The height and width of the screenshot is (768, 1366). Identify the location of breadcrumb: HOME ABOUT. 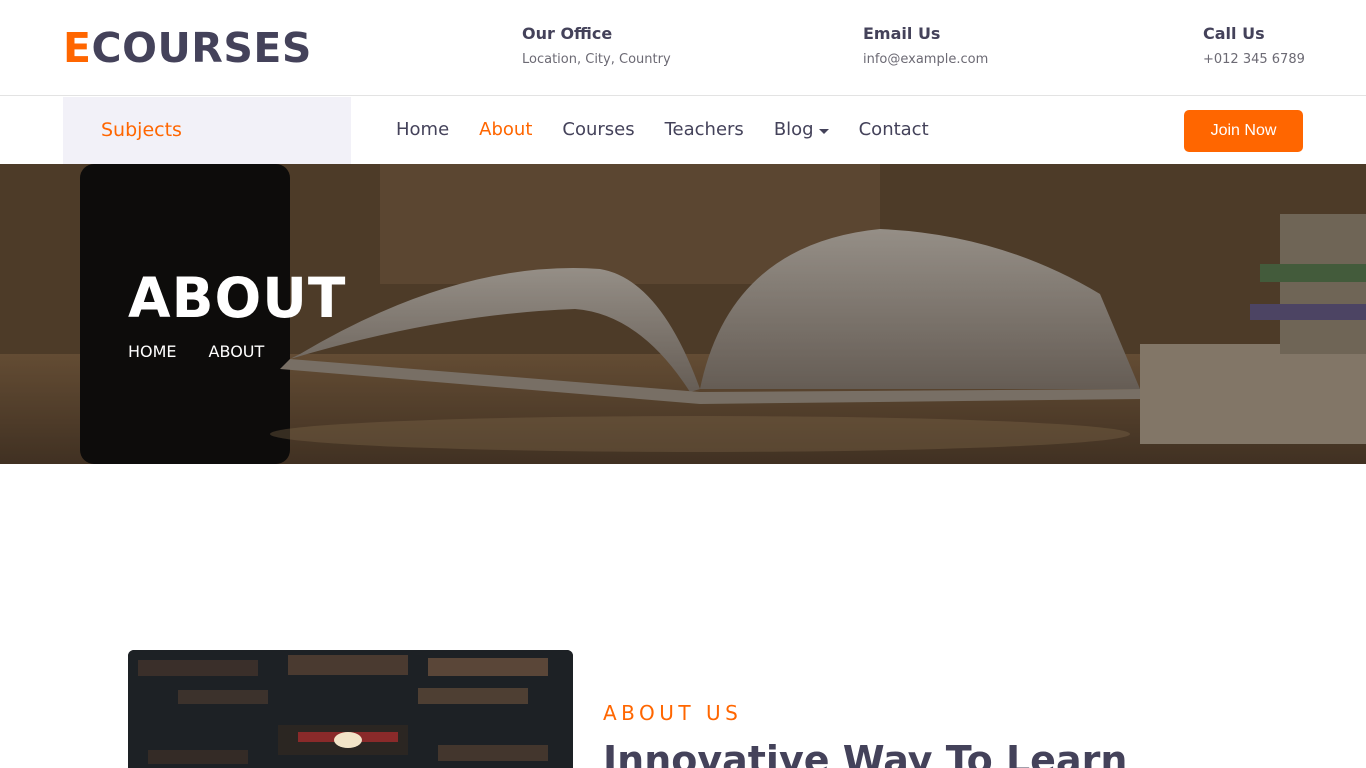
(212, 351).